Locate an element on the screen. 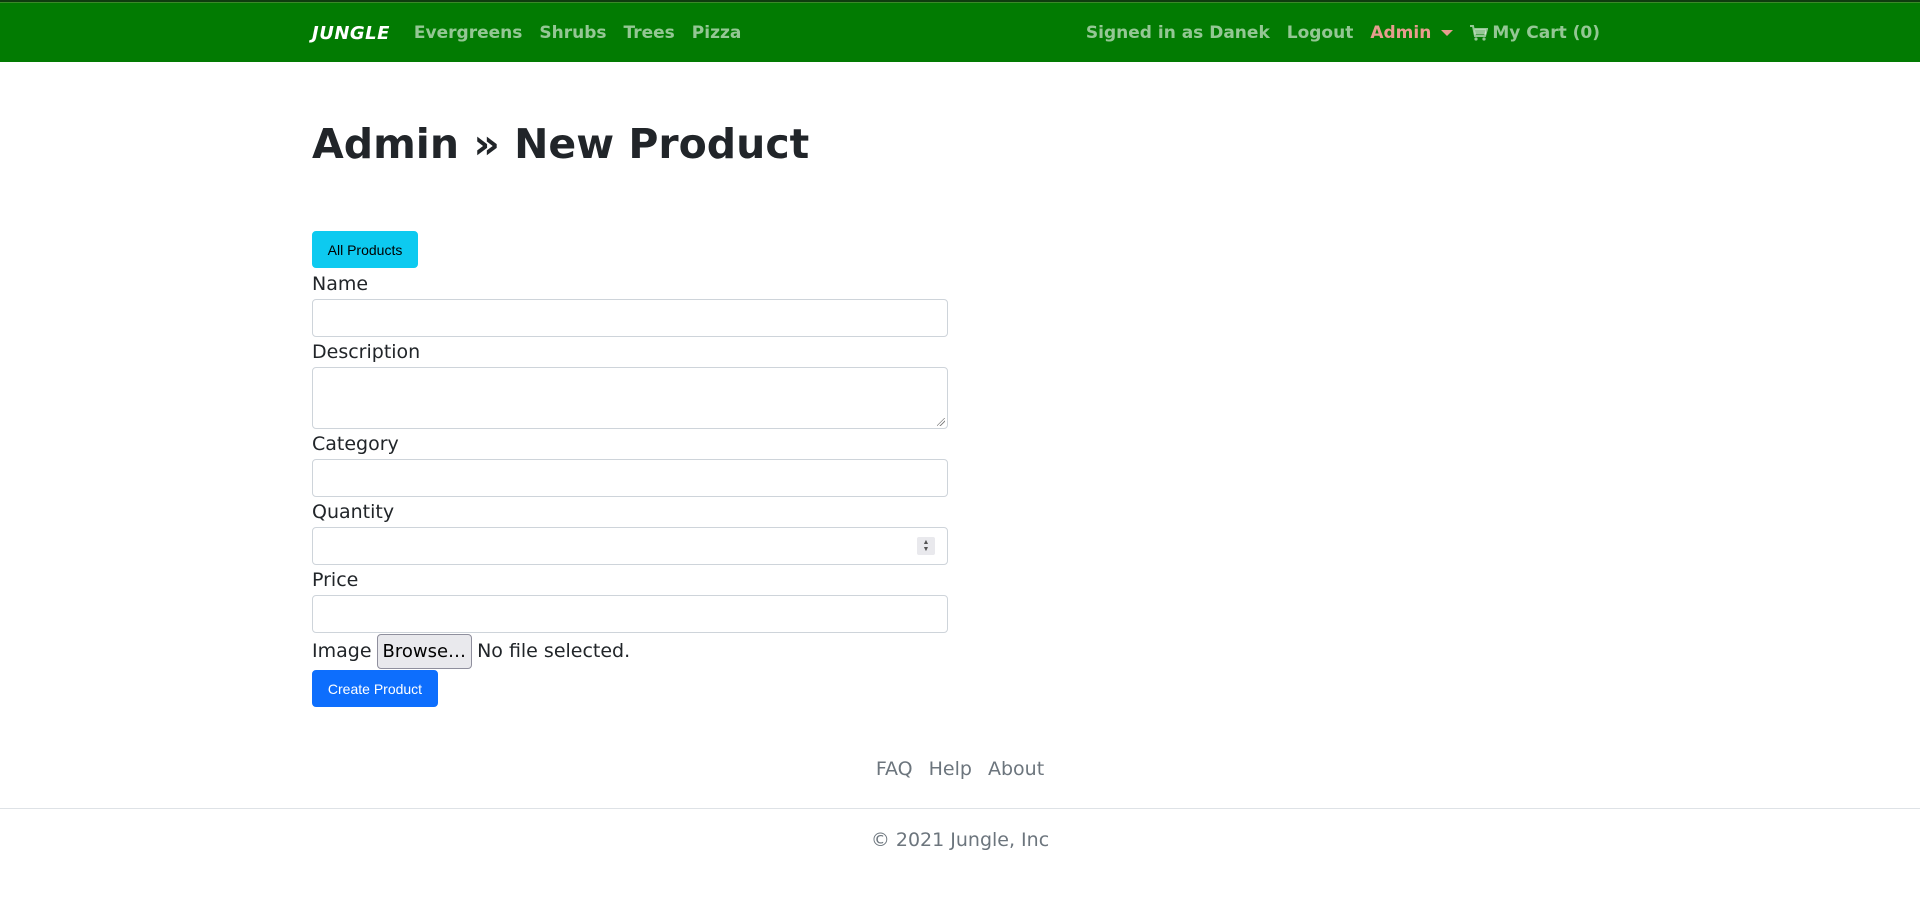 This screenshot has width=1920, height=910. footer-link-about: About is located at coordinates (1016, 769).